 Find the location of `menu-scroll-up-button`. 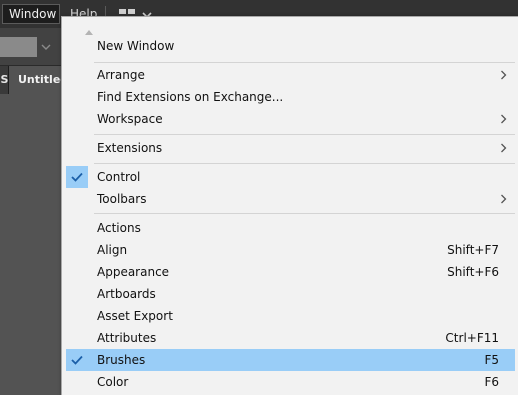

menu-scroll-up-button is located at coordinates (89, 28).